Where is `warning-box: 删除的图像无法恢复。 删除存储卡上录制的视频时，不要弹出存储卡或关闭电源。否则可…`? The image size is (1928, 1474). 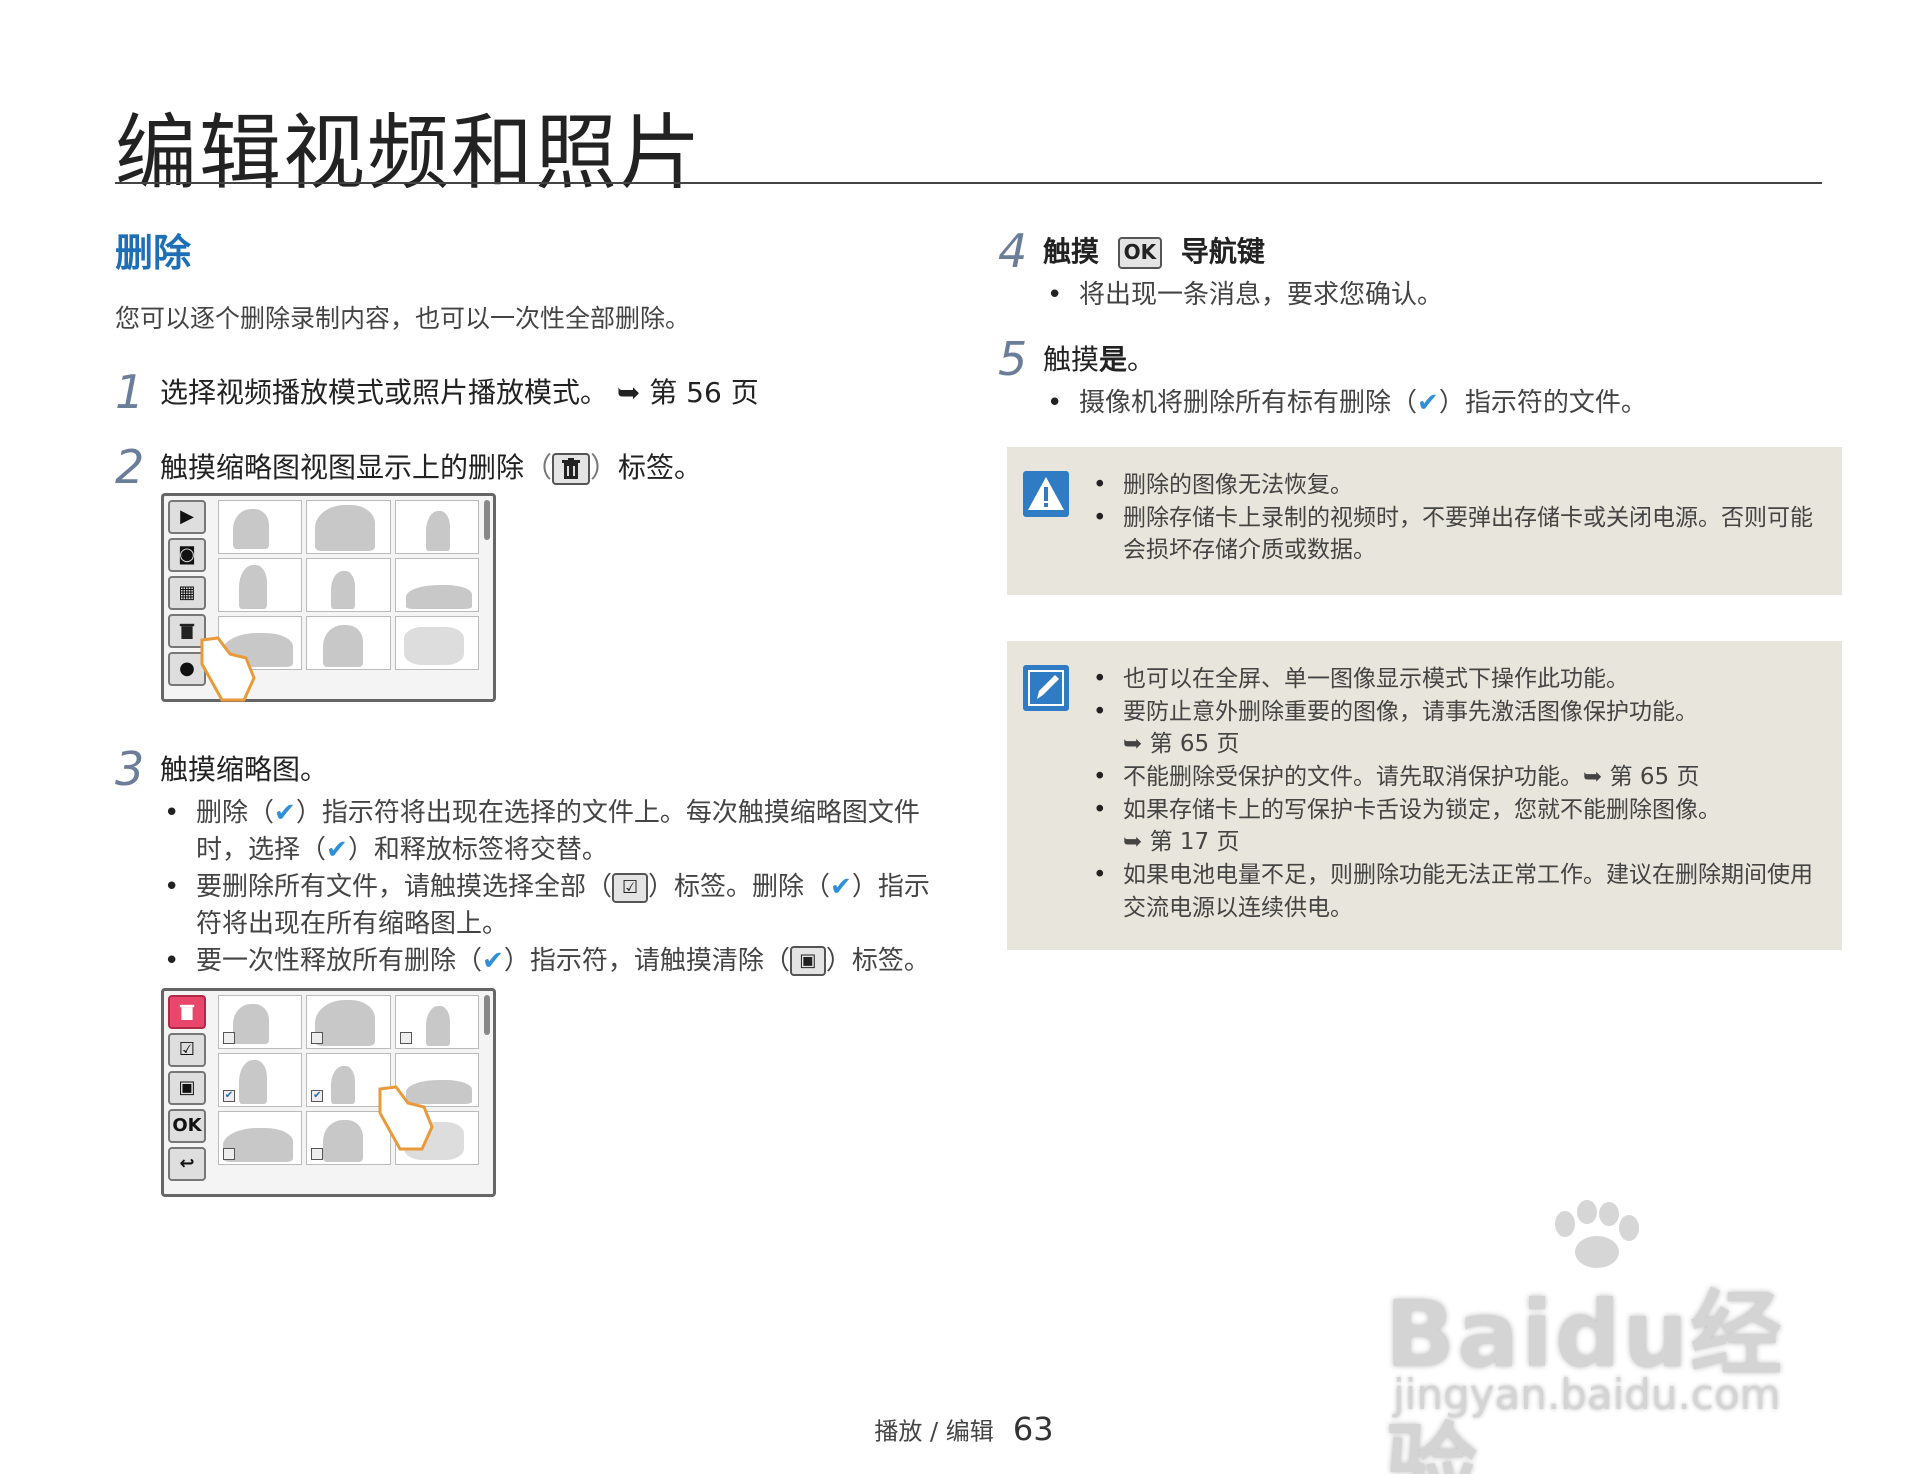
warning-box: 删除的图像无法恢复。 删除存储卡上录制的视频时，不要弹出存储卡或关闭电源。否则可… is located at coordinates (1424, 521).